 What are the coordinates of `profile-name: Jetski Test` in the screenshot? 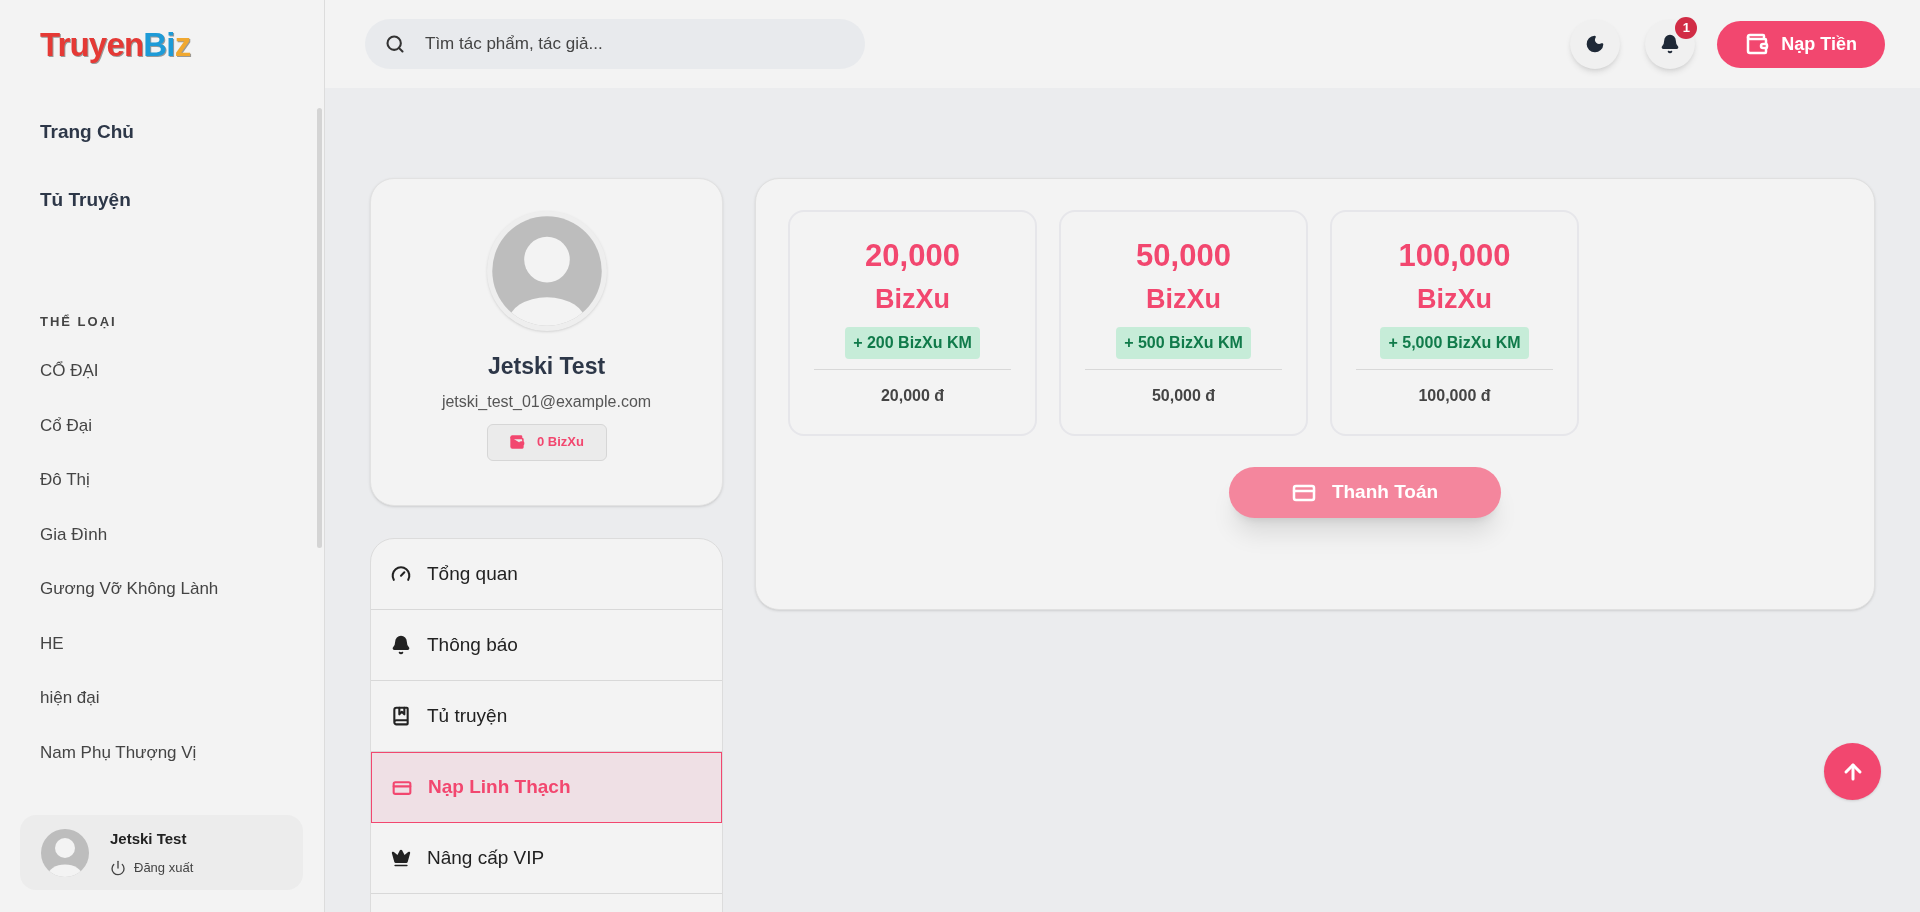 It's located at (546, 366).